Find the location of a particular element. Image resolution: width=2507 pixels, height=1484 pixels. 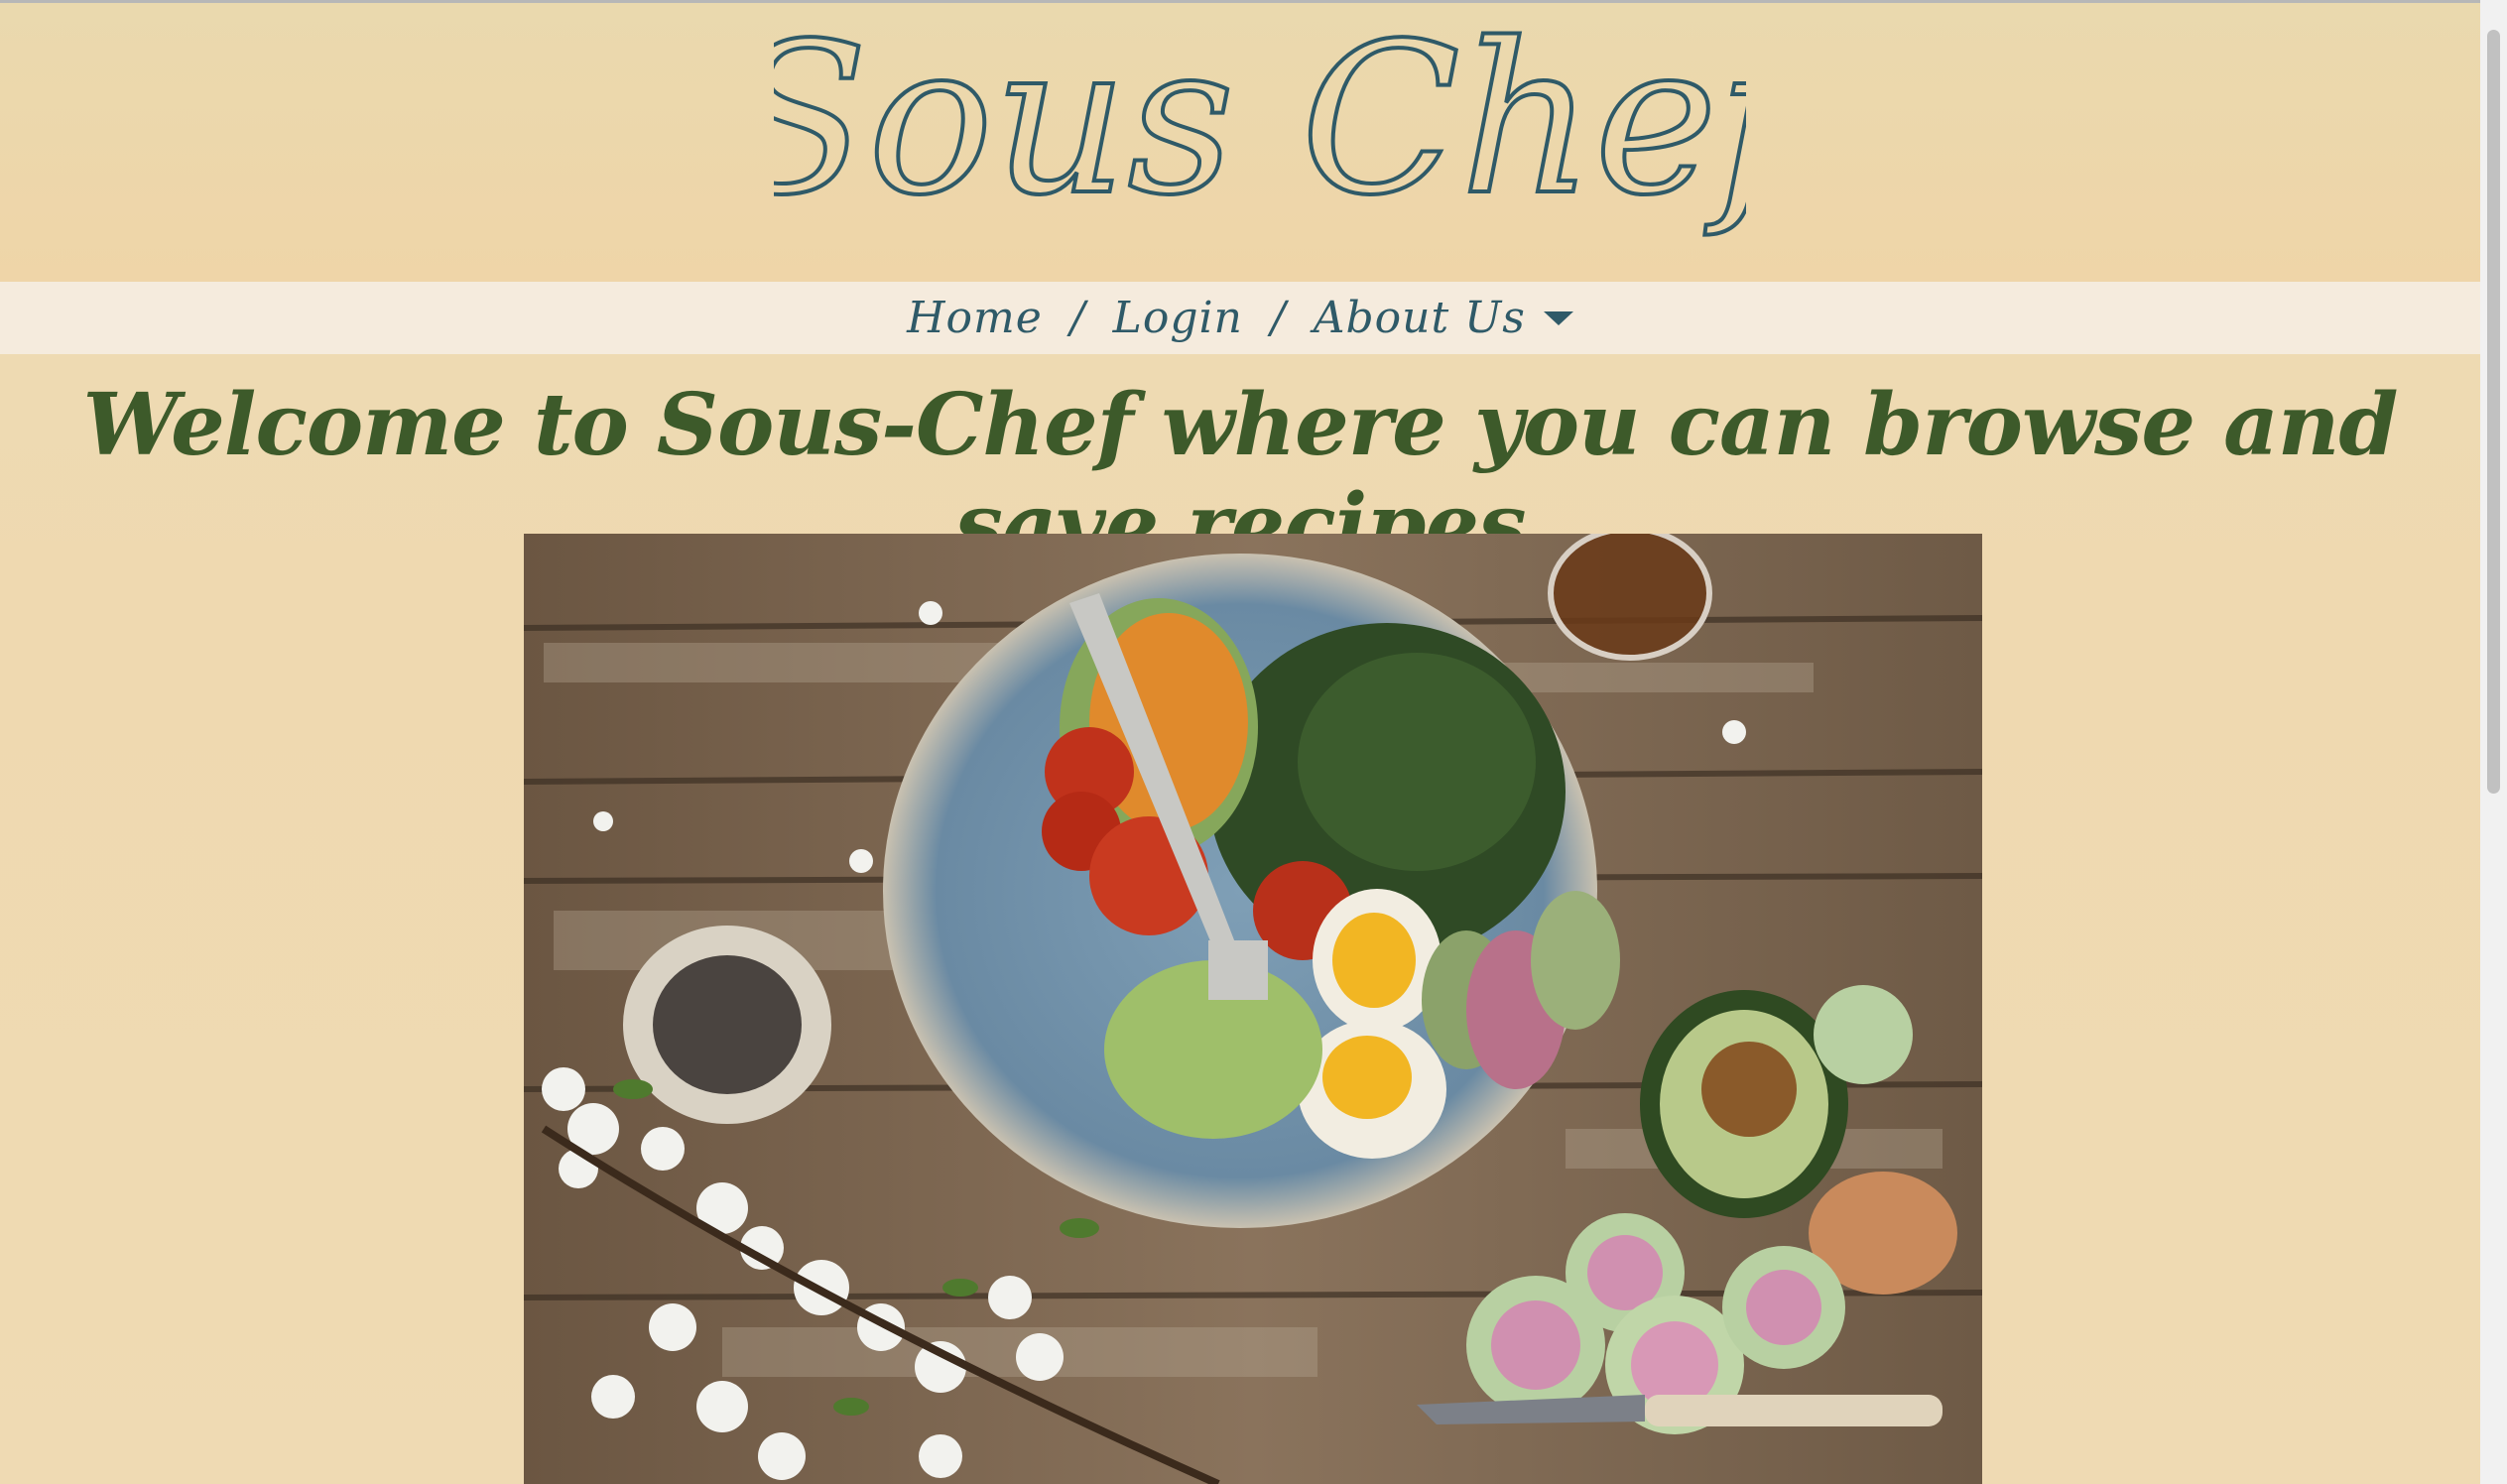

scrollbar-thumb is located at coordinates (2493, 412).